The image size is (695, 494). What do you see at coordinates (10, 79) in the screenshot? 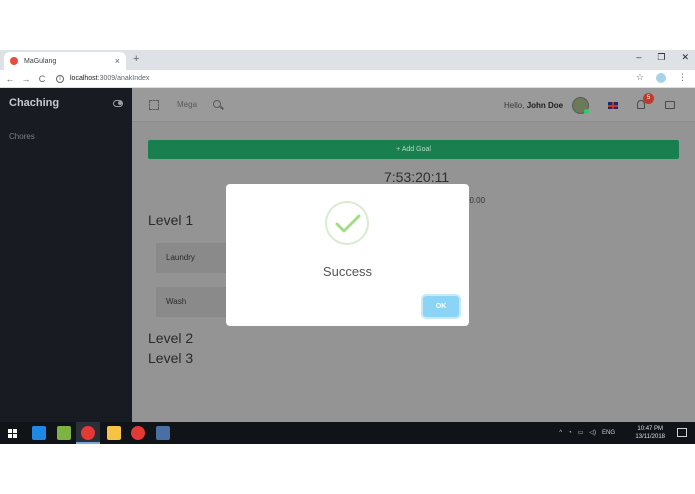
I see `back-button: ←` at bounding box center [10, 79].